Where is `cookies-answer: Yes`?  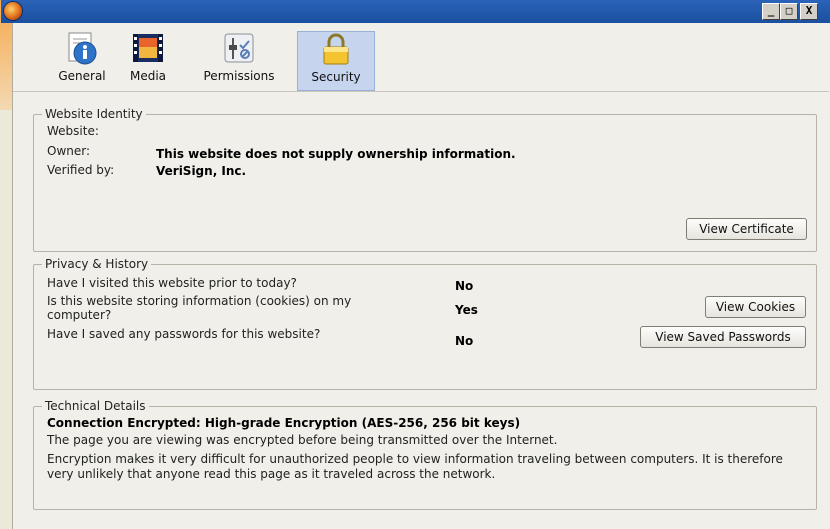
cookies-answer: Yes is located at coordinates (466, 310).